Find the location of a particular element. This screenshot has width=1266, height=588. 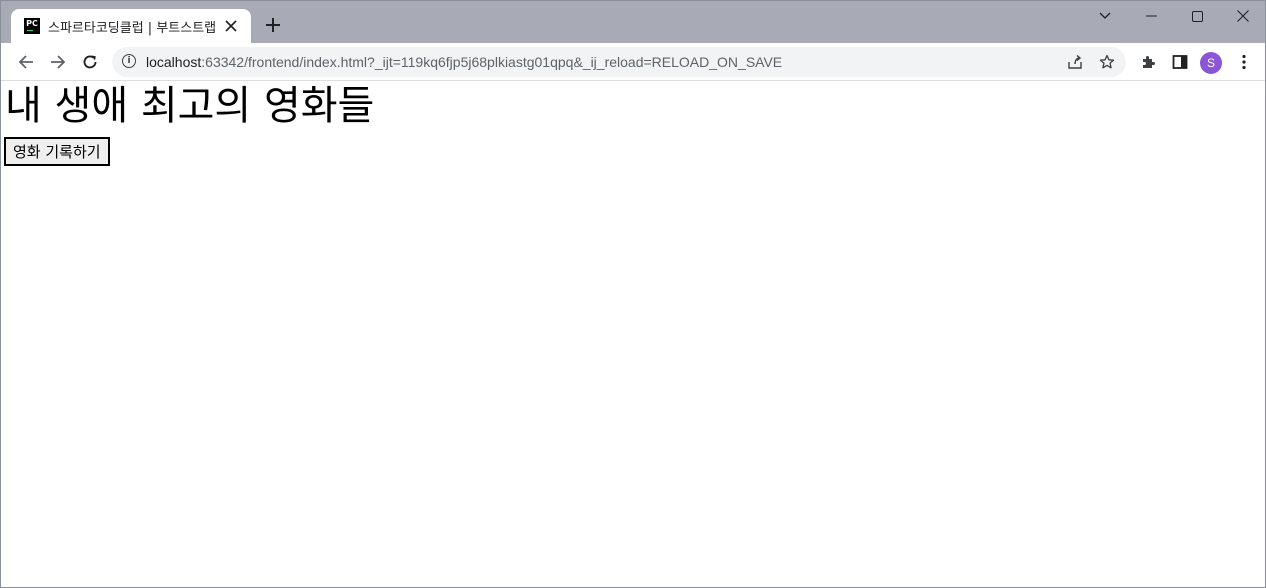

menu-icon is located at coordinates (1244, 62).